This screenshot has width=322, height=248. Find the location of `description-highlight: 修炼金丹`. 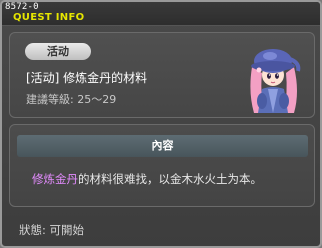

description-highlight: 修炼金丹 is located at coordinates (55, 179).